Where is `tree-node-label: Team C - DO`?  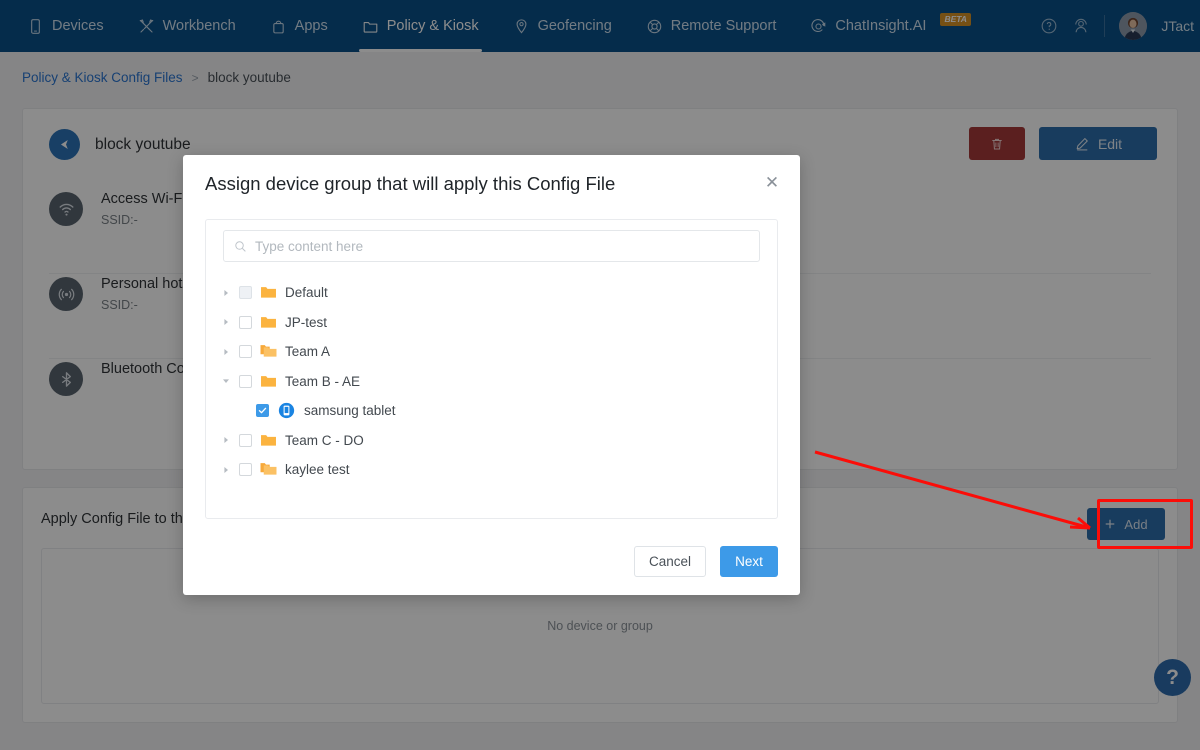 tree-node-label: Team C - DO is located at coordinates (324, 440).